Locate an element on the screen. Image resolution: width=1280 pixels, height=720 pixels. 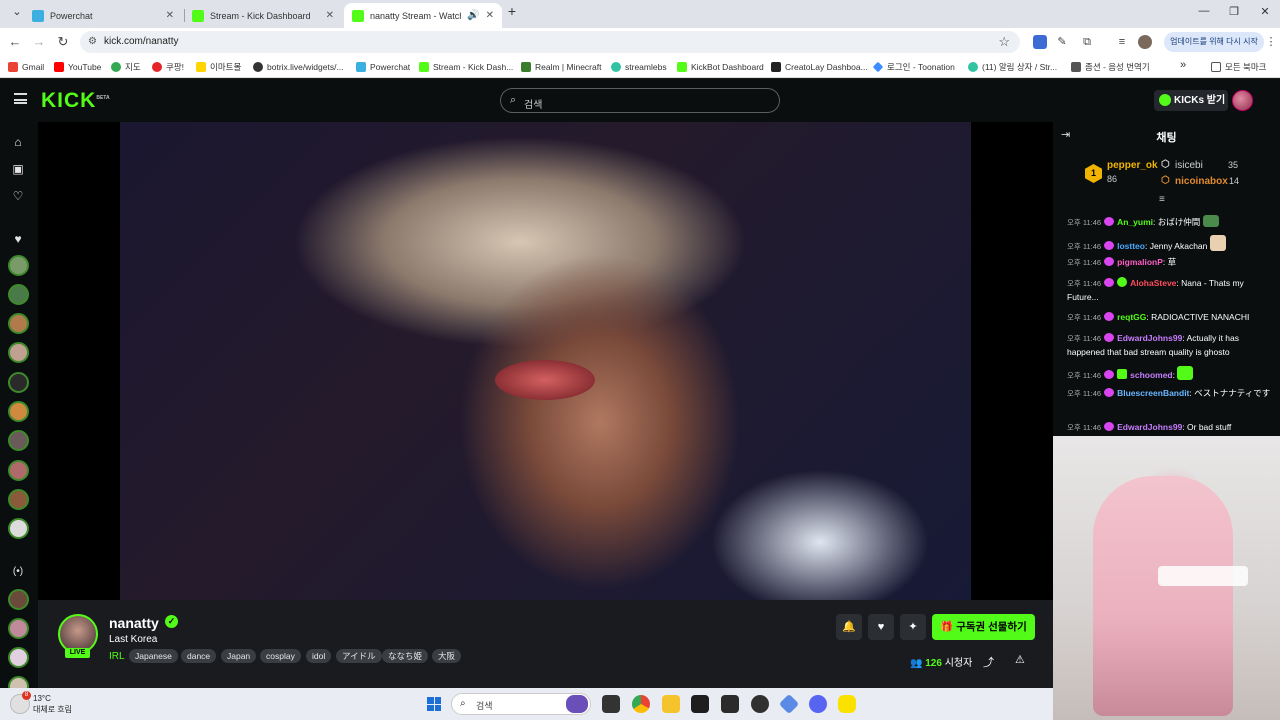
bookmark-item: Gmail is located at coordinates (26, 67).